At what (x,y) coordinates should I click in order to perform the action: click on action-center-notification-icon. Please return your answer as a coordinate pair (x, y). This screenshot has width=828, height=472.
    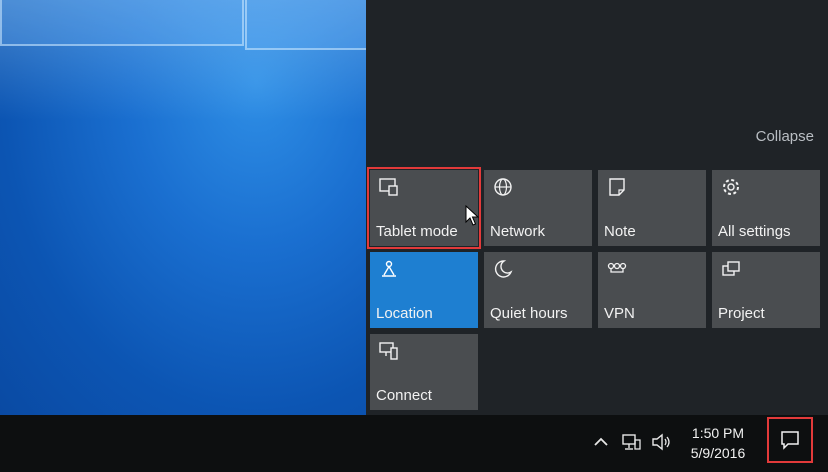
    Looking at the image, I should click on (790, 440).